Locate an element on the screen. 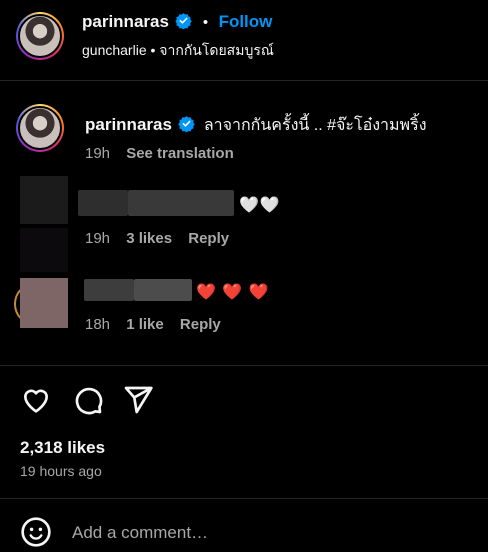 The width and height of the screenshot is (488, 552). comment-1-meta: 19h 3 likes Reply is located at coordinates (157, 238).